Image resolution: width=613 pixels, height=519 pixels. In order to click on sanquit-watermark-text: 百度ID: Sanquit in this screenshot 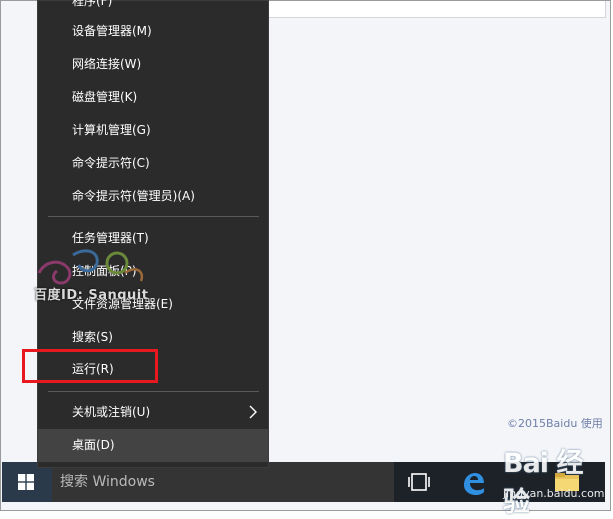, I will do `click(91, 295)`.